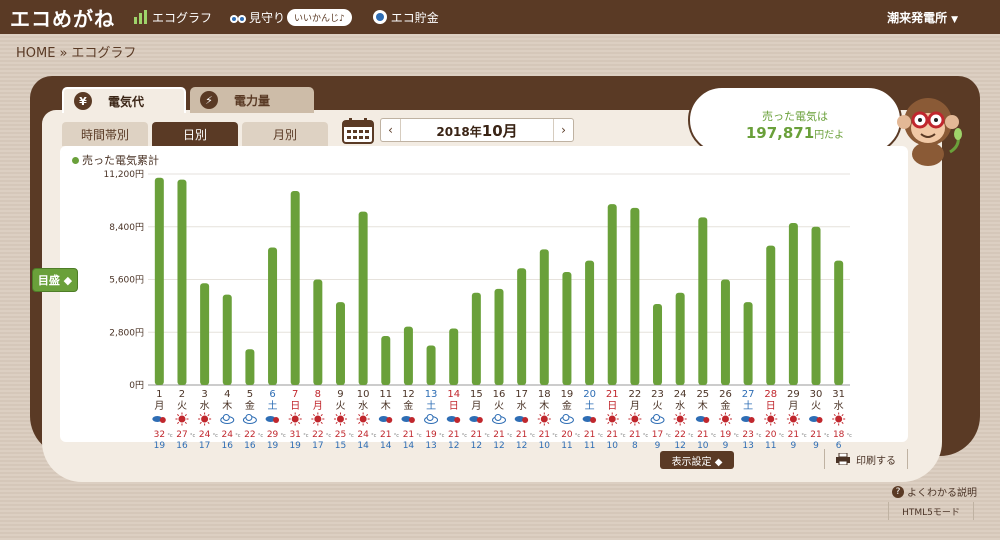  I want to click on breadcrumb-home: HOME, so click(35, 53).